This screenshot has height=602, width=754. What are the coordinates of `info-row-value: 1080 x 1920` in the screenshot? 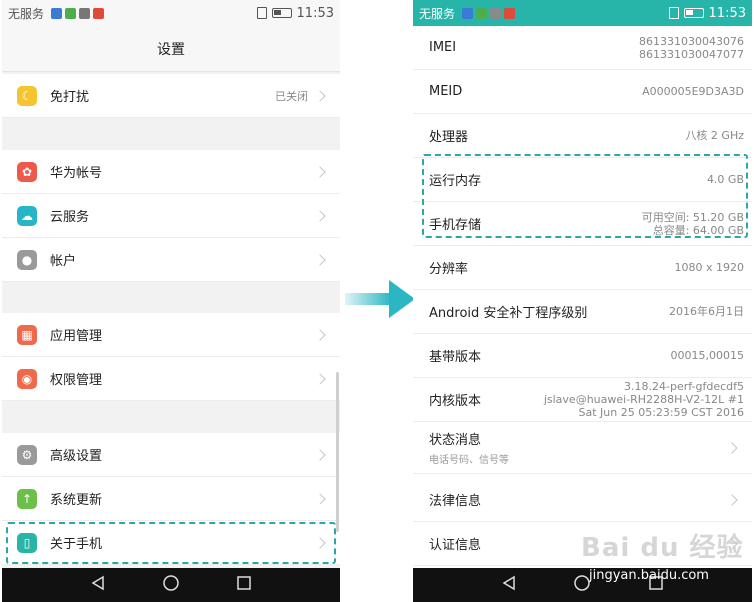 It's located at (710, 267).